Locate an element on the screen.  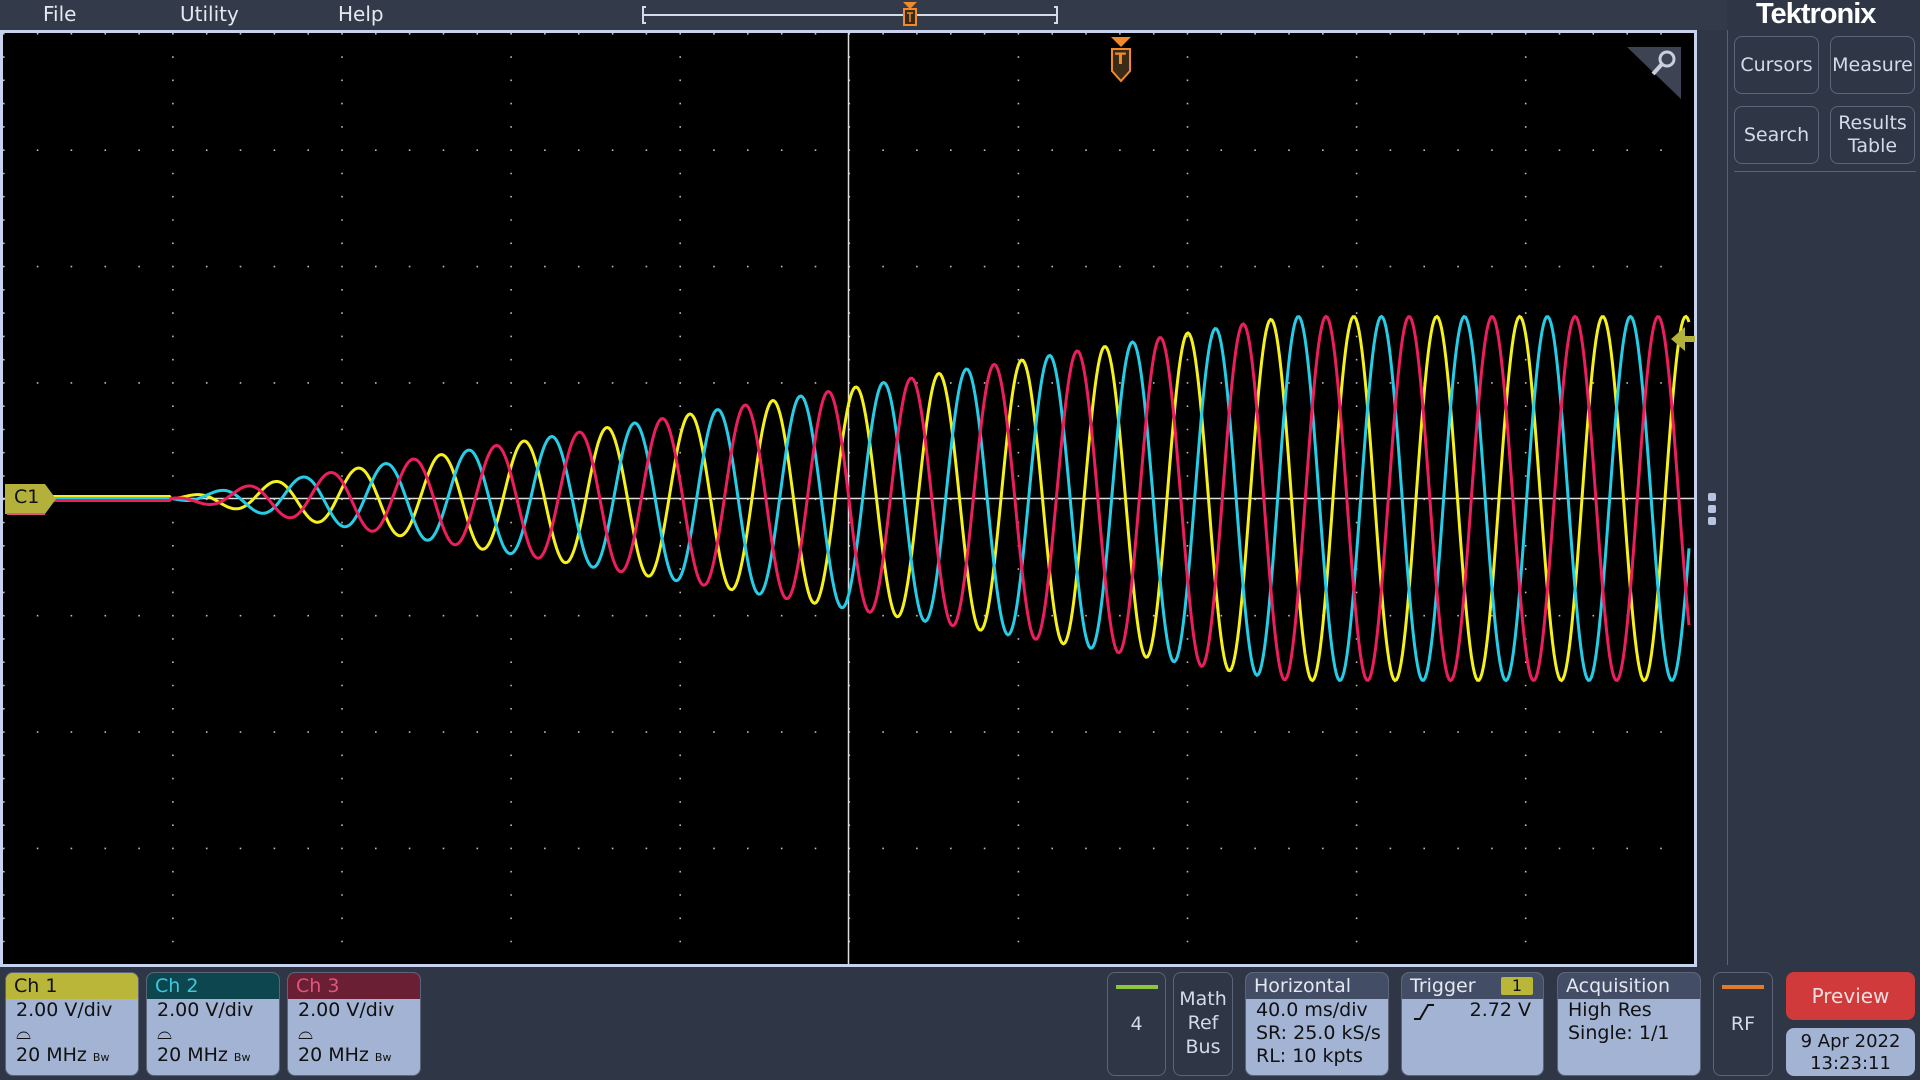
results-table-label: Results Table is located at coordinates (1872, 134).